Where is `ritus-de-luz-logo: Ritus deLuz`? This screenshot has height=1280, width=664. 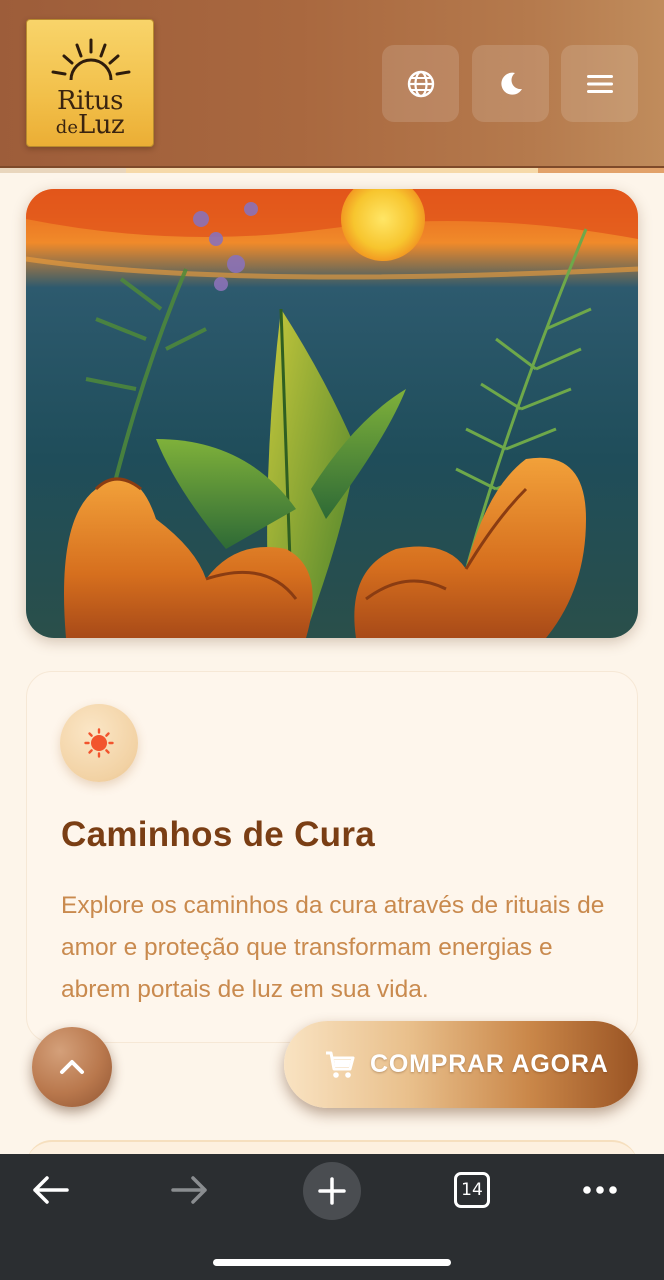 ritus-de-luz-logo: Ritus deLuz is located at coordinates (90, 83).